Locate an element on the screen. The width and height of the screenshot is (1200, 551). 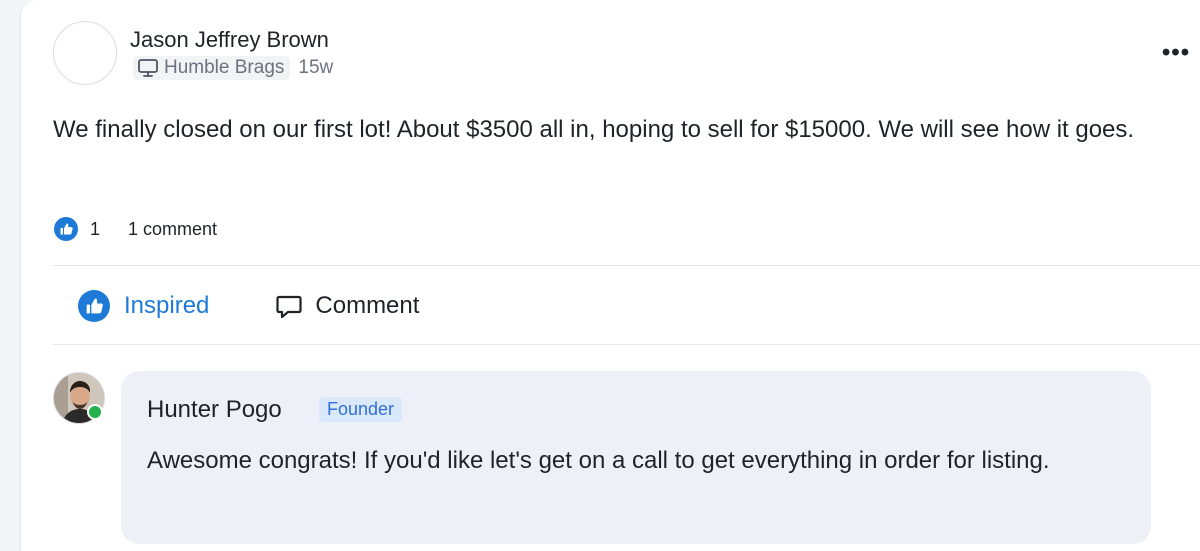
online-status-indicator is located at coordinates (95, 412).